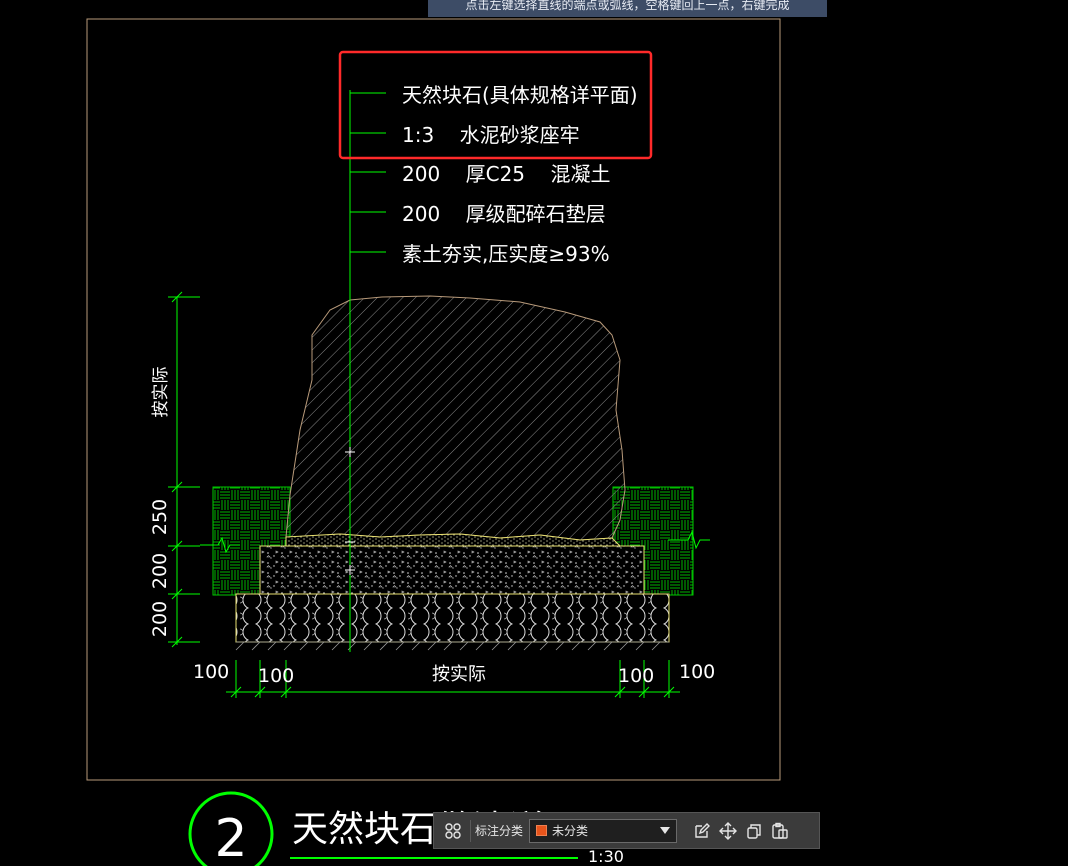 The width and height of the screenshot is (1068, 866). What do you see at coordinates (697, 672) in the screenshot?
I see `dim-horizontal-100-d: 100` at bounding box center [697, 672].